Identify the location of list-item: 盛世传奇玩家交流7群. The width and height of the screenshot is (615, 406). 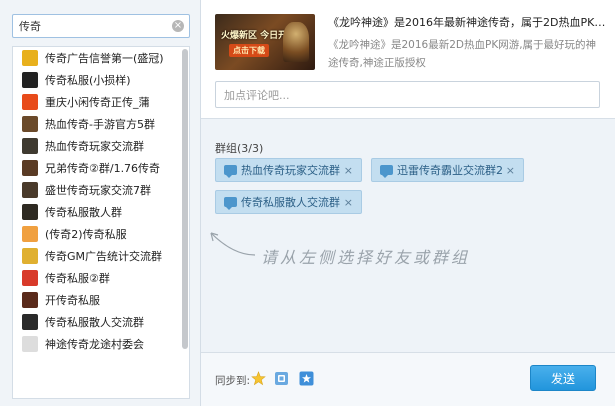
(101, 190).